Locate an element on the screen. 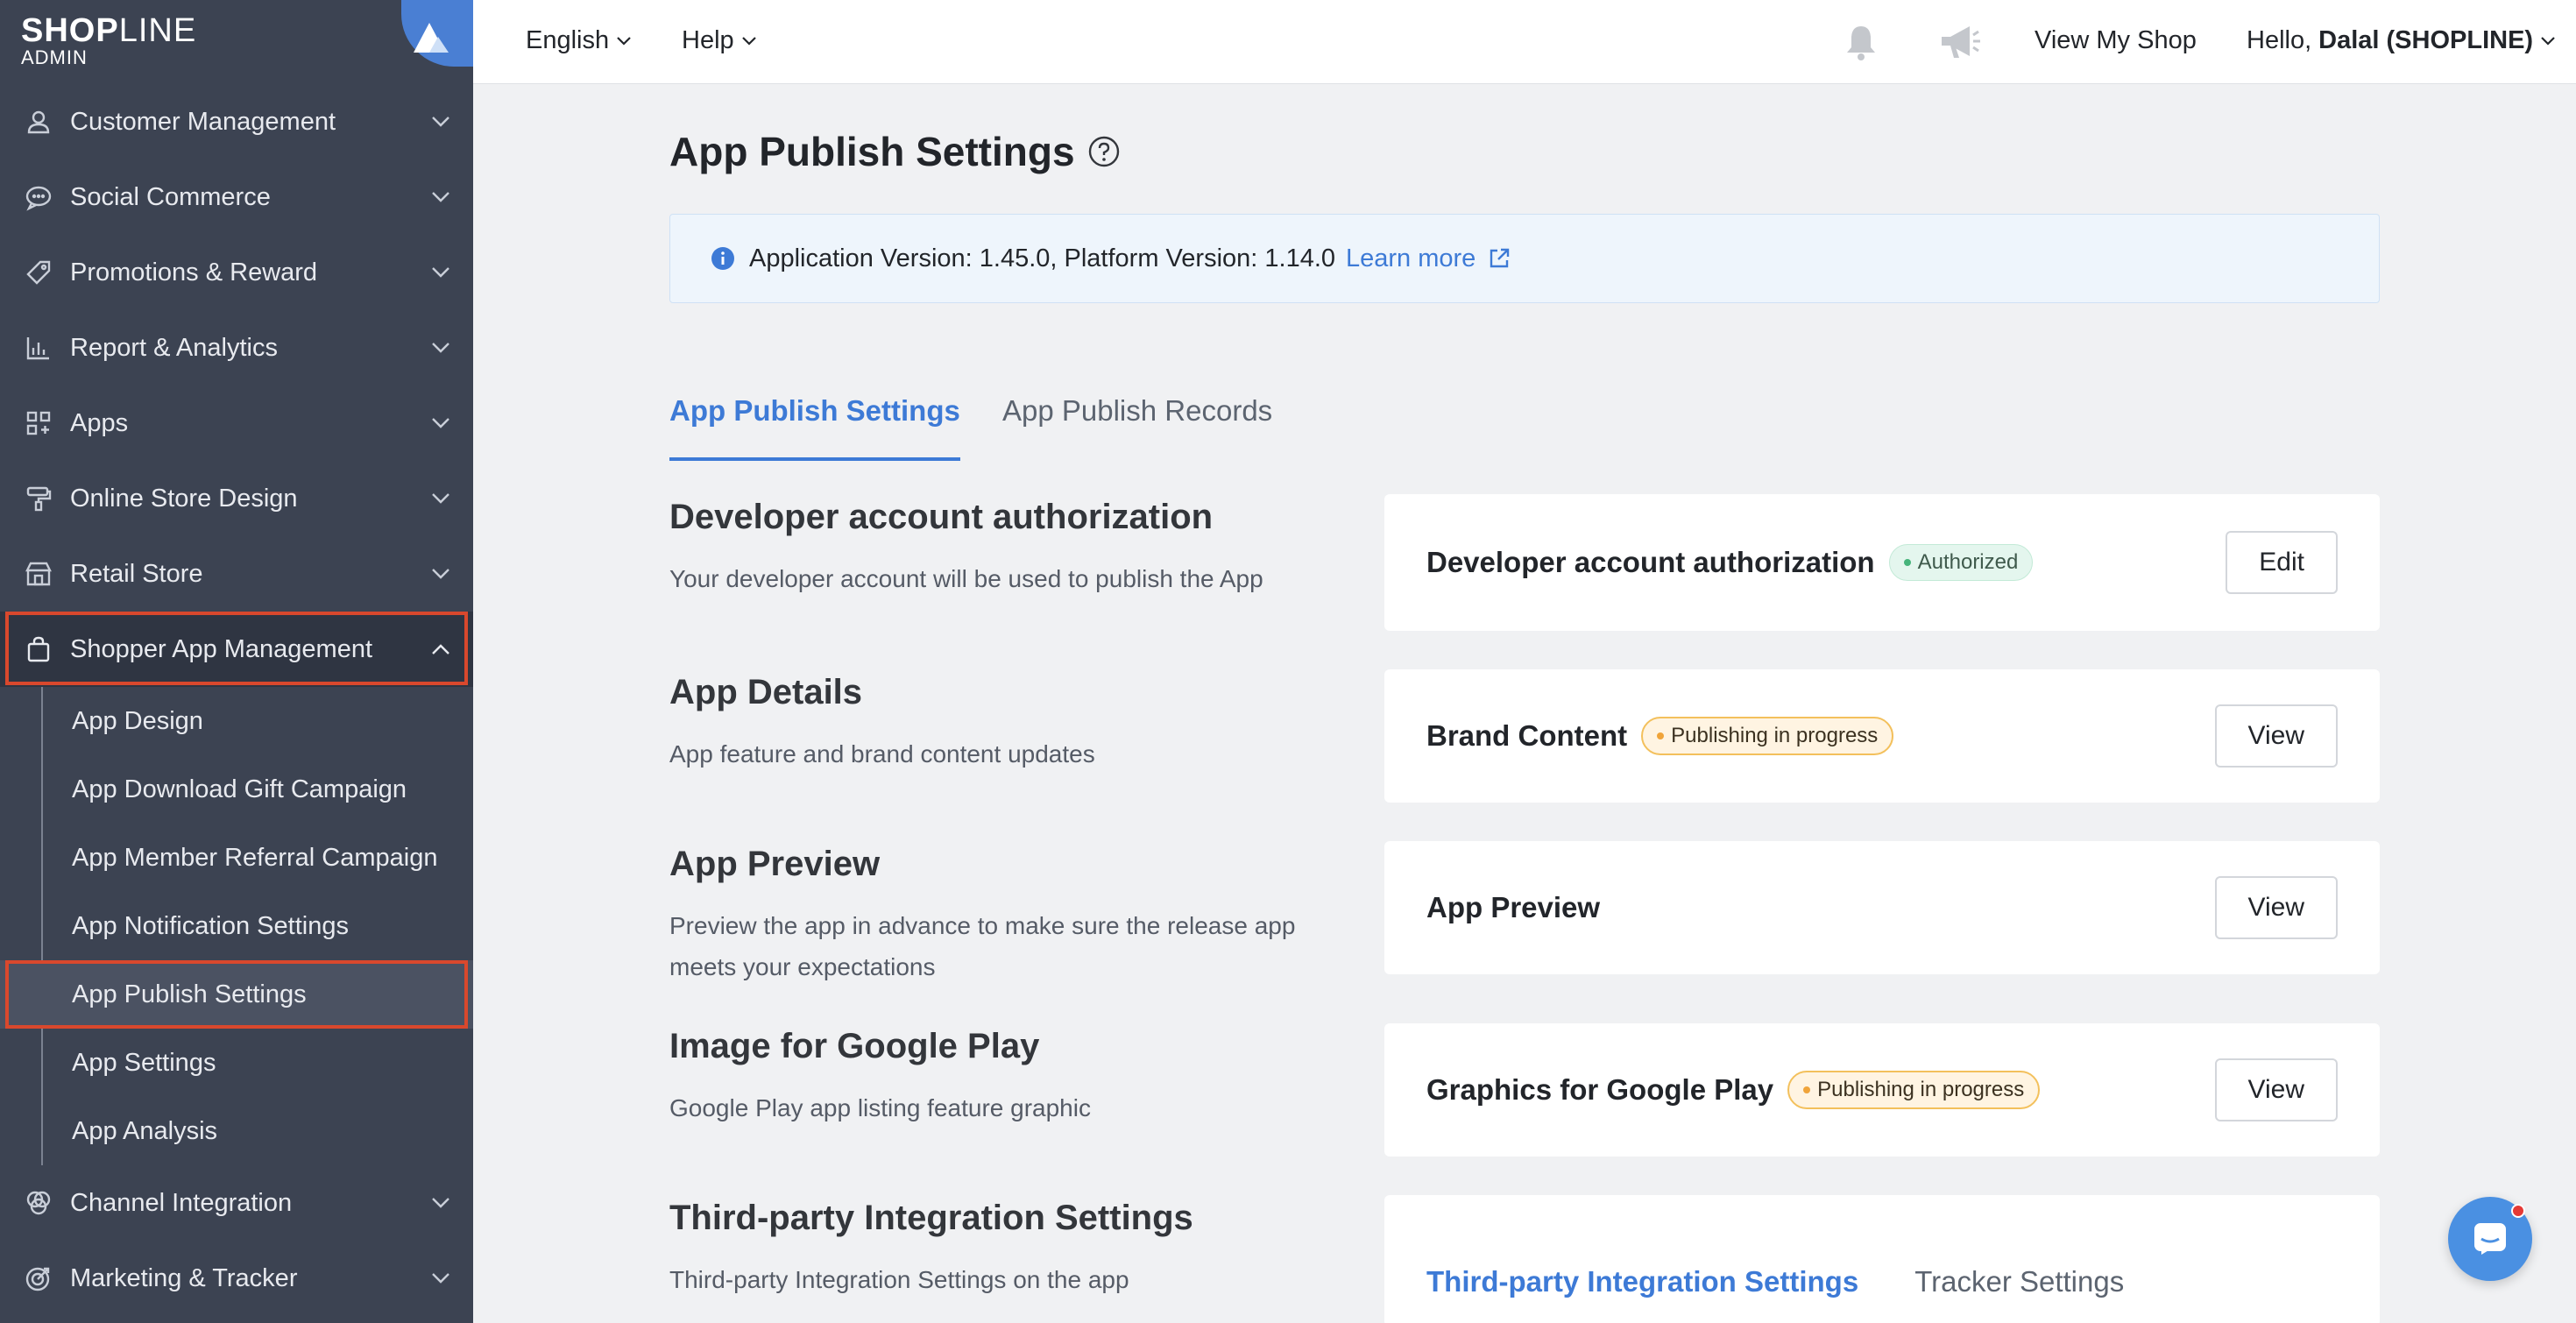  sidebar-item-report-analytics: Report & Analytics is located at coordinates (236, 348).